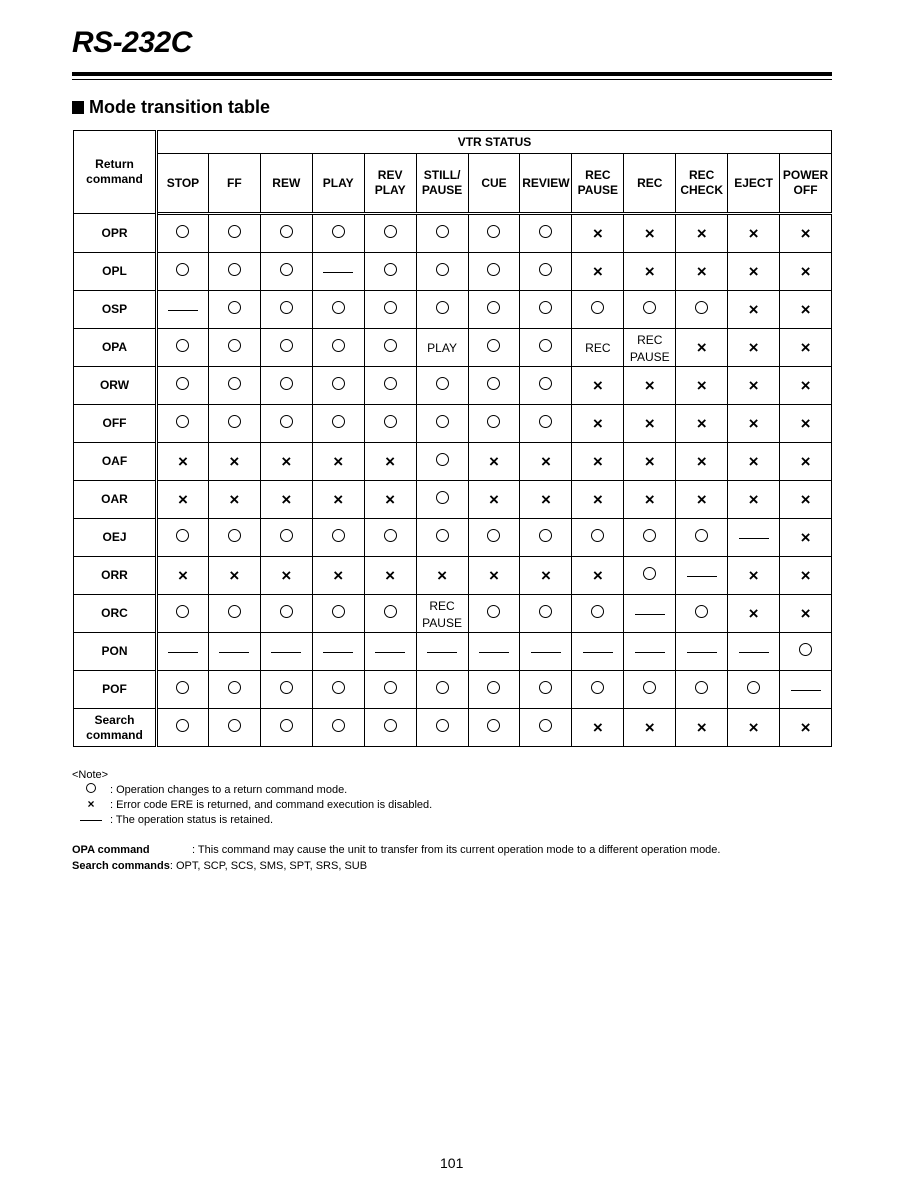 Image resolution: width=918 pixels, height=1188 pixels. I want to click on header-rule-thick, so click(452, 74).